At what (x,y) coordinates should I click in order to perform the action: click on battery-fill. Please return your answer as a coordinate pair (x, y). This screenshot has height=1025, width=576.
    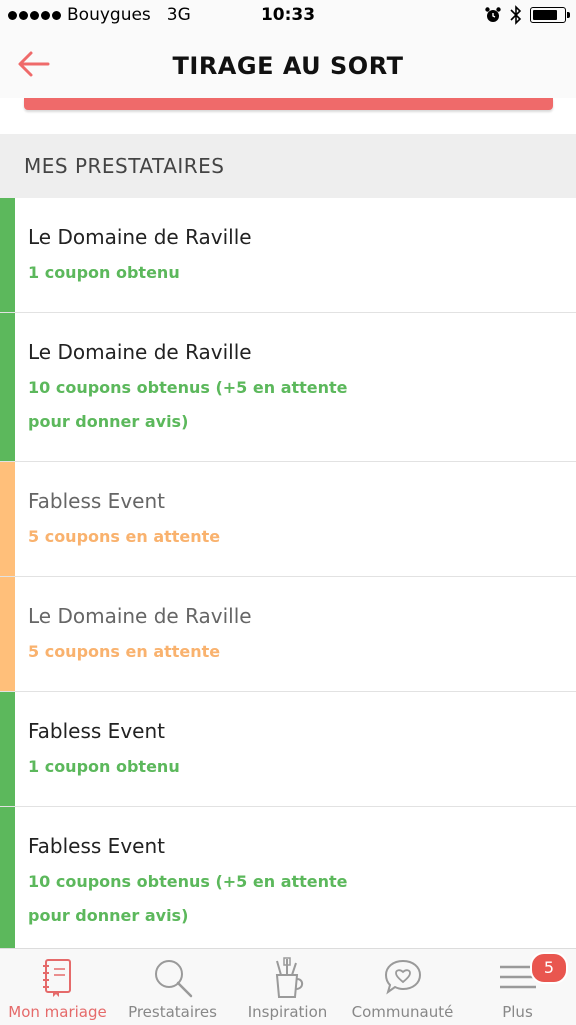
    Looking at the image, I should click on (545, 15).